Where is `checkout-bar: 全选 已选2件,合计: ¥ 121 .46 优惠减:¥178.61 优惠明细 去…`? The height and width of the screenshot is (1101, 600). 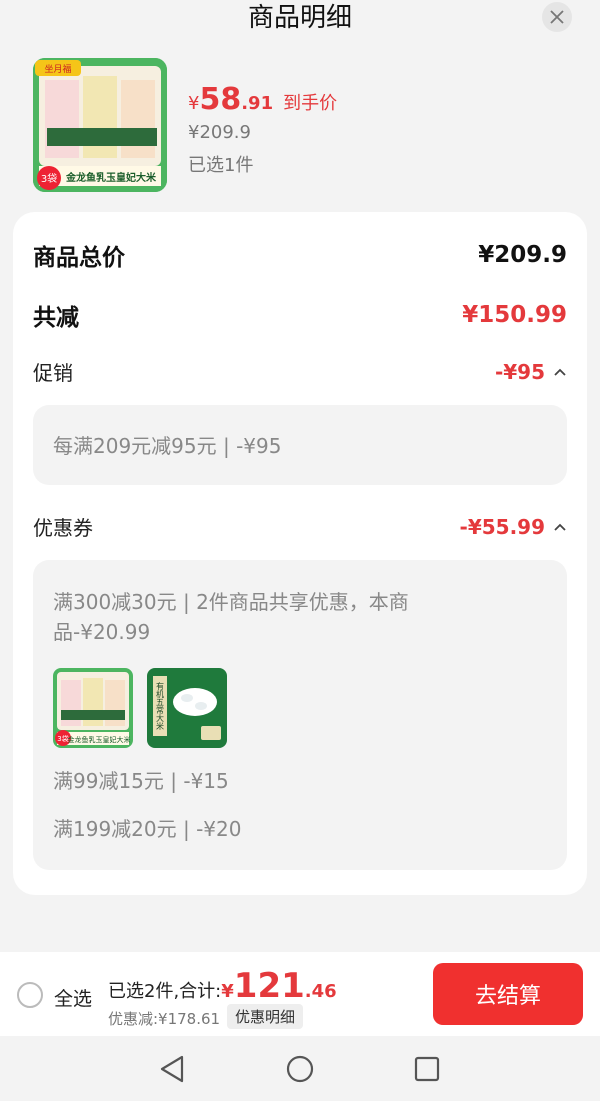
checkout-bar: 全选 已选2件,合计: ¥ 121 .46 优惠减:¥178.61 优惠明细 去… is located at coordinates (300, 994).